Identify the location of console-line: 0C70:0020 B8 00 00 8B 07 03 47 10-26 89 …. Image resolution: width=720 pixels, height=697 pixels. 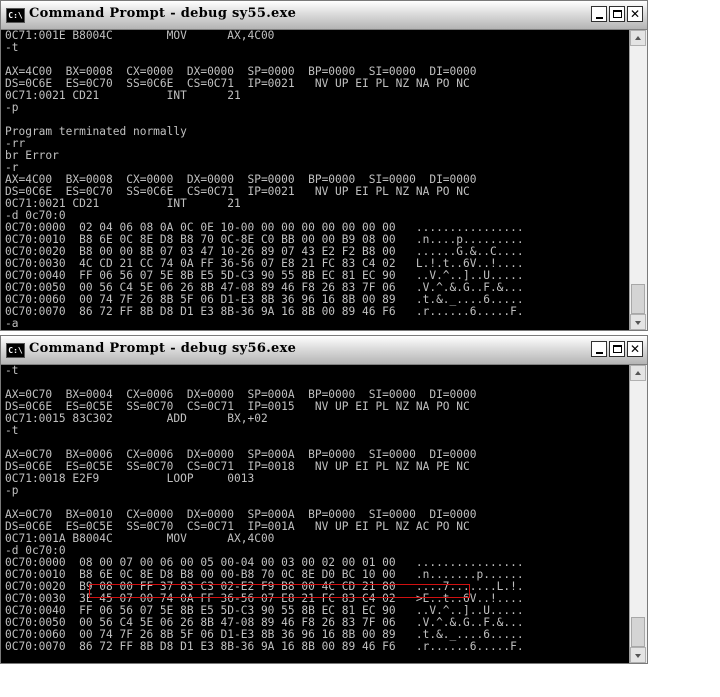
(264, 251).